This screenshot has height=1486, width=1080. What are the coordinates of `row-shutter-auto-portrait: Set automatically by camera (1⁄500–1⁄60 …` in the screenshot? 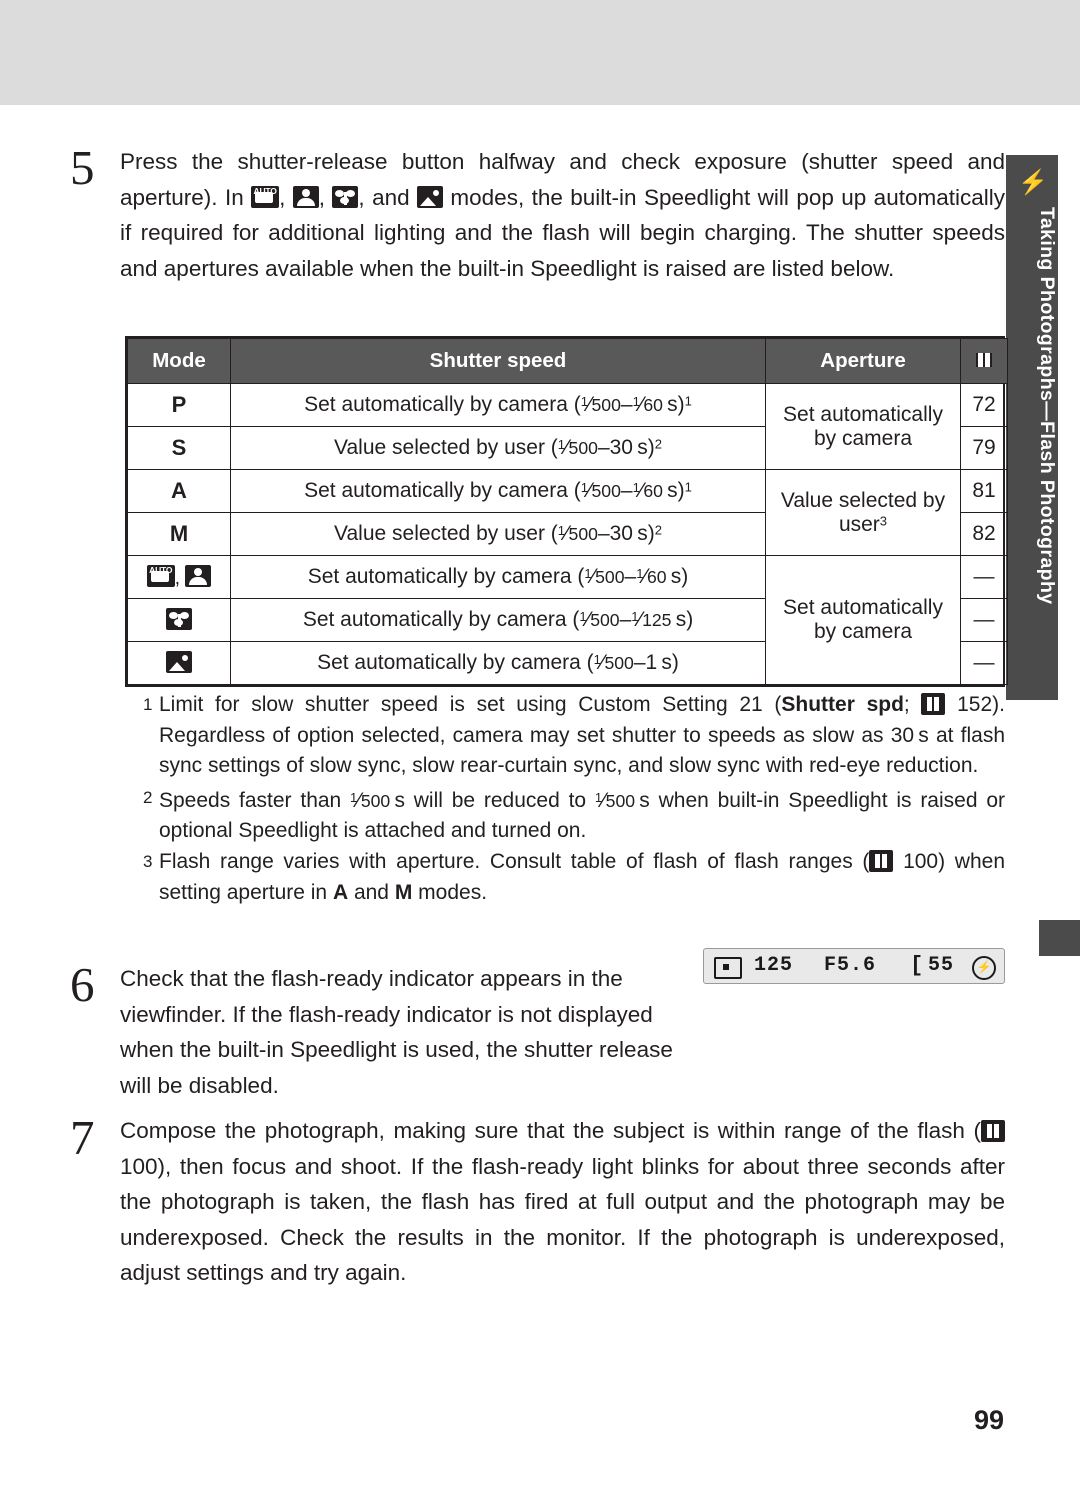 It's located at (498, 577).